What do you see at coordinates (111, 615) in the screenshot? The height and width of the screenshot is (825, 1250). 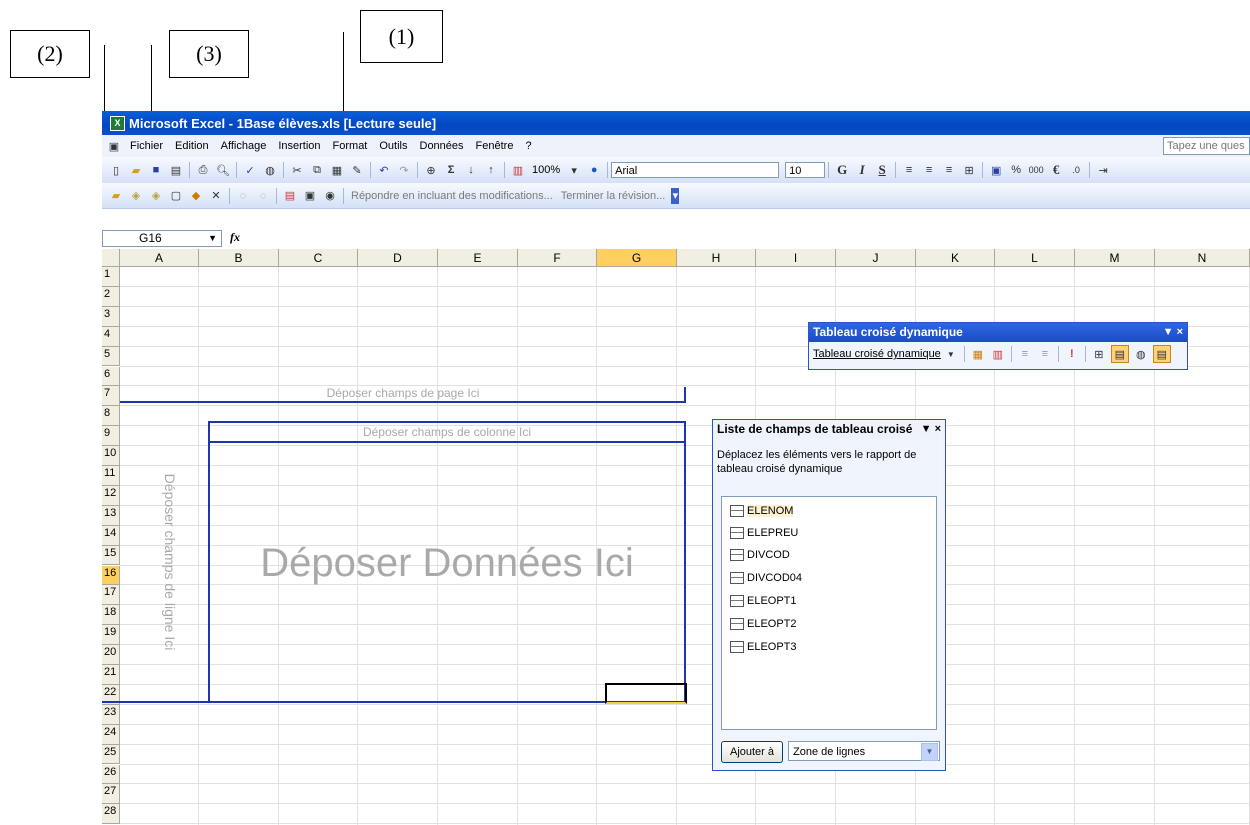 I see `row-header: 18` at bounding box center [111, 615].